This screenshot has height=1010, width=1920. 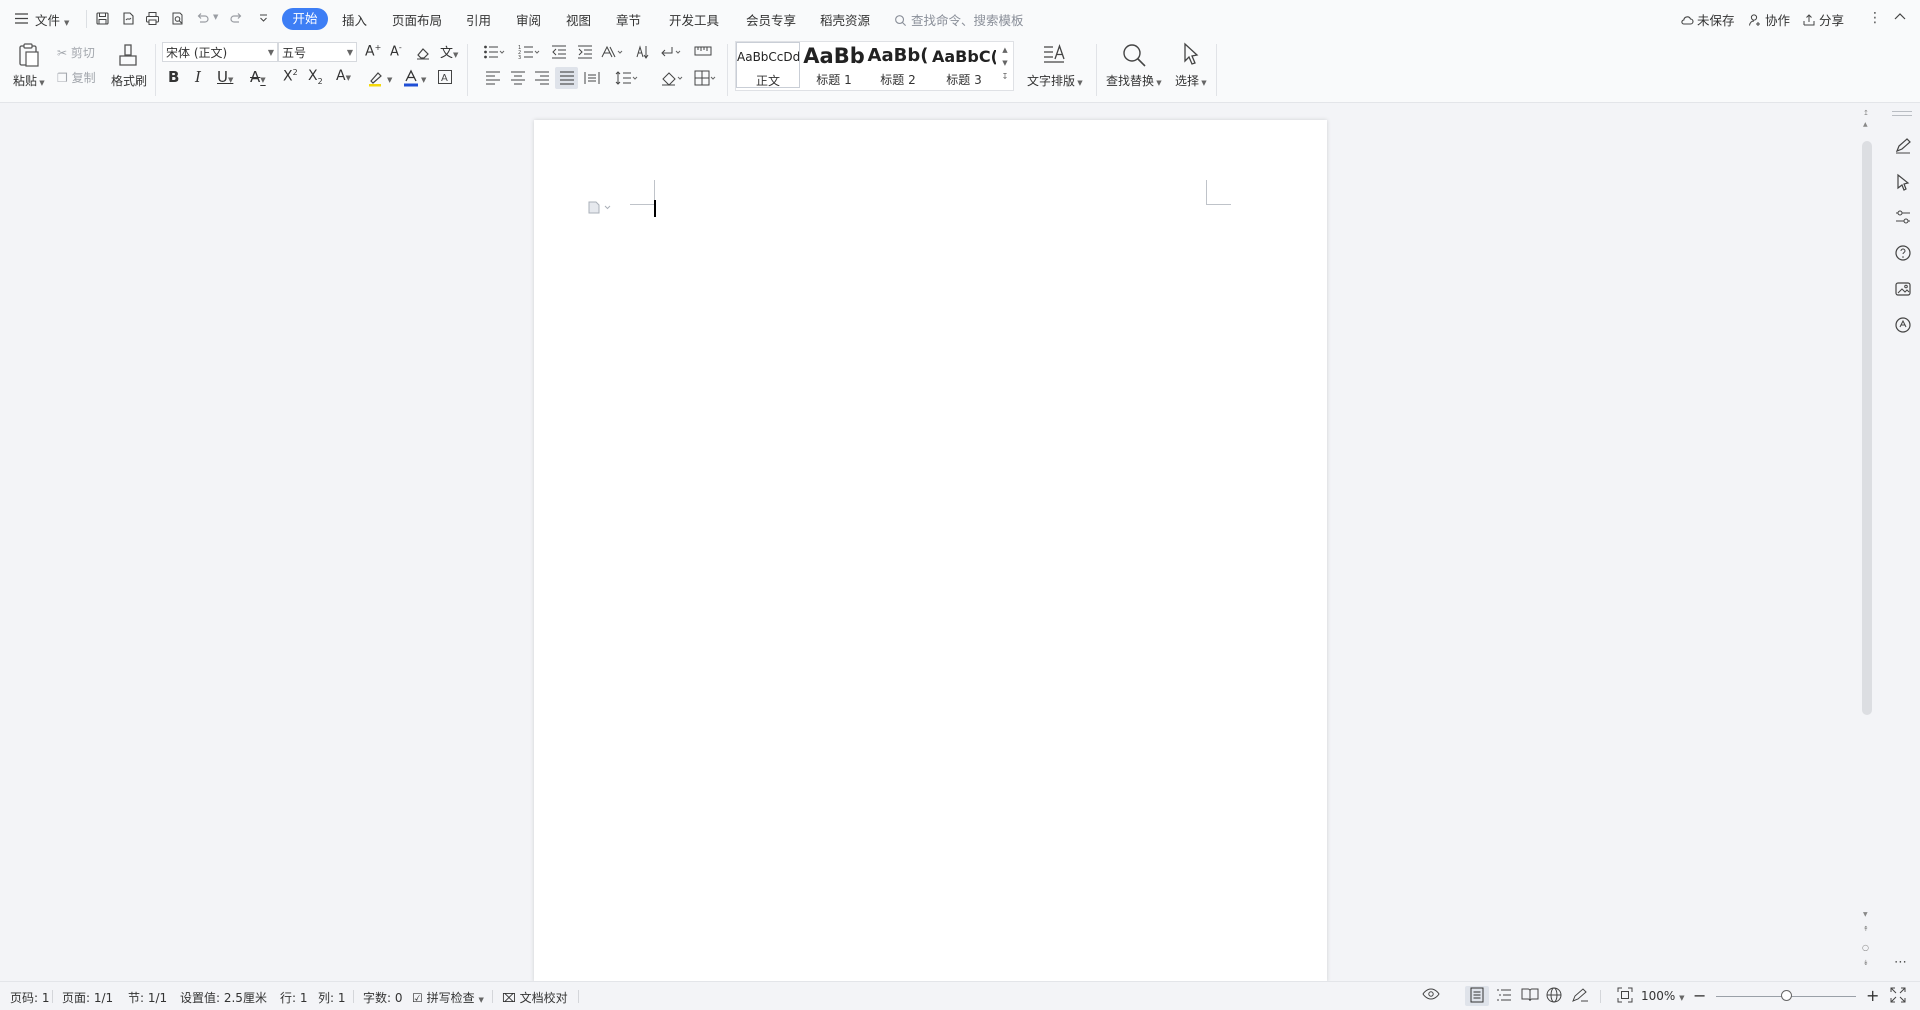 I want to click on outline-view-icon, so click(x=1504, y=996).